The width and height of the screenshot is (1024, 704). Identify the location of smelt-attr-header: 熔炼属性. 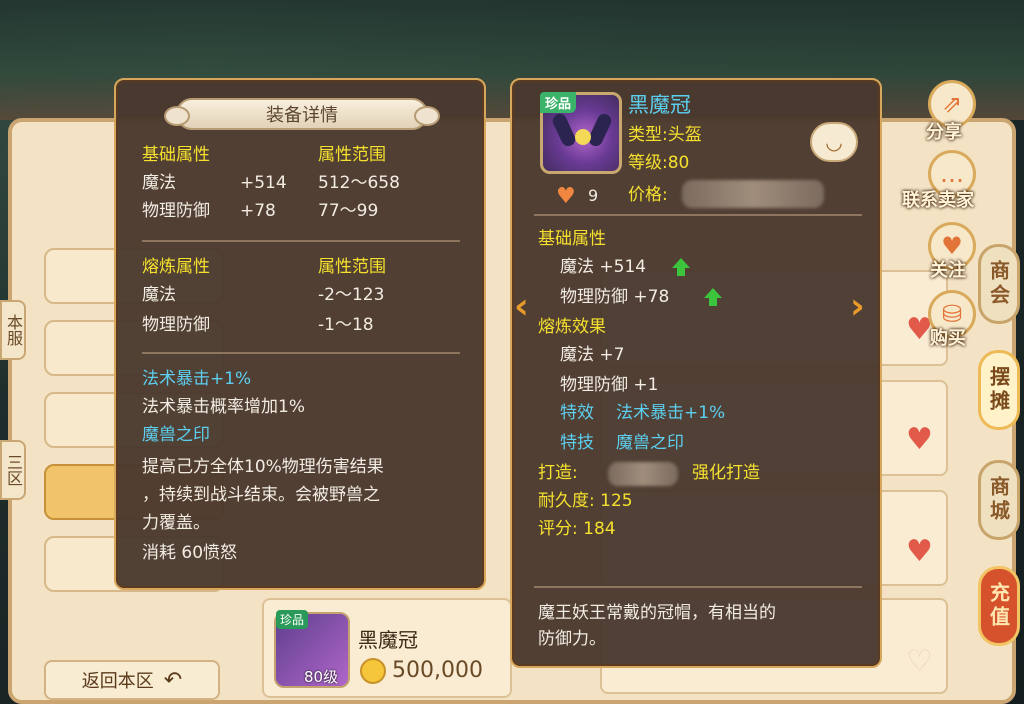
(176, 267).